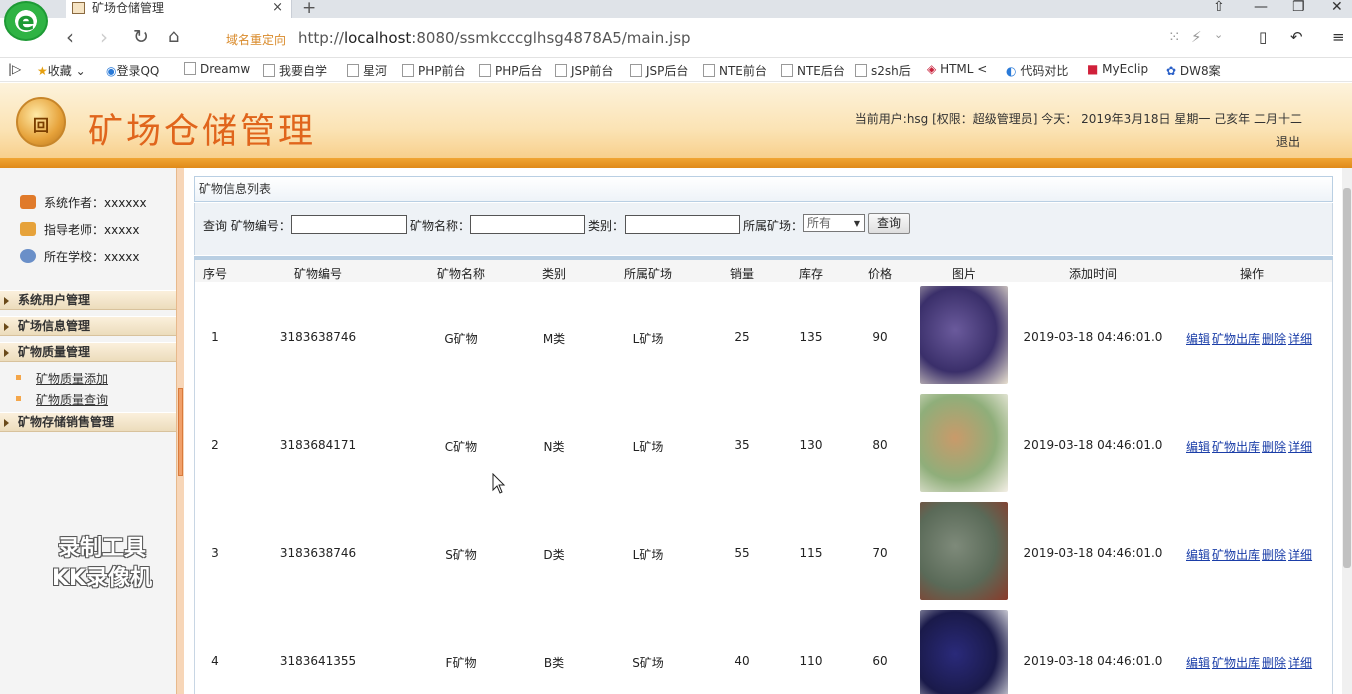 The image size is (1352, 694). What do you see at coordinates (92, 257) in the screenshot?
I see `school-label: 所在学校：xxxxx` at bounding box center [92, 257].